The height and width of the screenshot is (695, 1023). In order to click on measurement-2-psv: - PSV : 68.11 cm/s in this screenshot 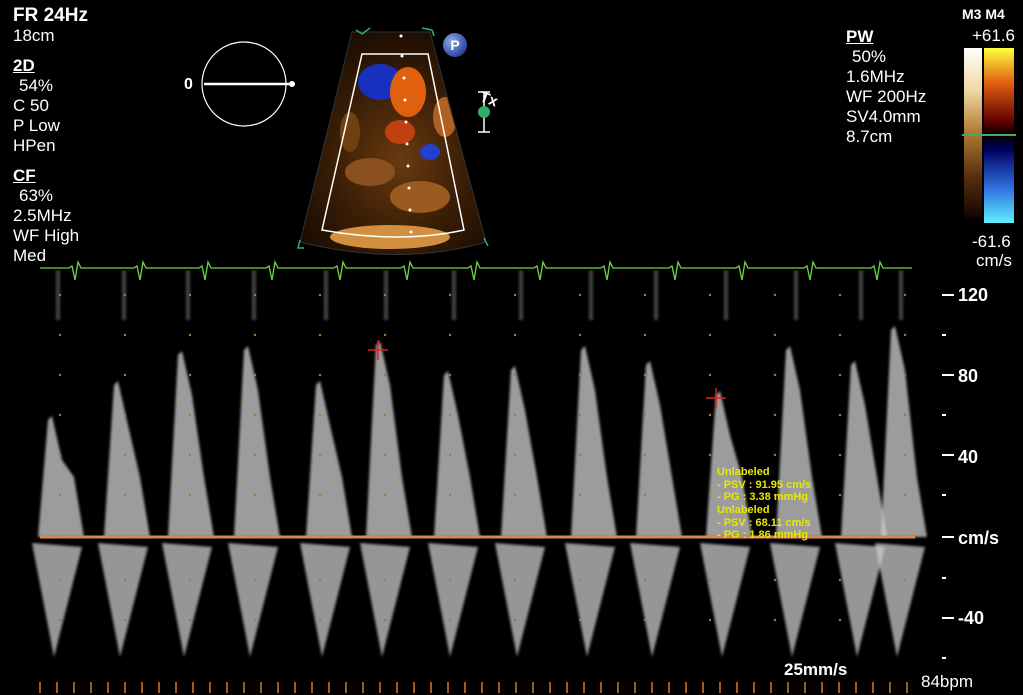, I will do `click(764, 522)`.